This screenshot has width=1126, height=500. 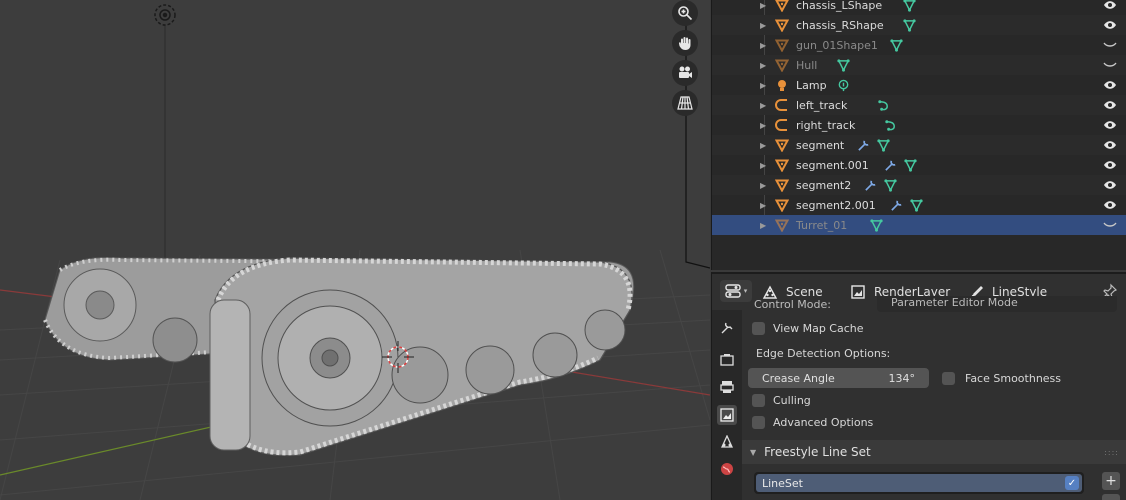 What do you see at coordinates (727, 469) in the screenshot?
I see `world-properties-icon` at bounding box center [727, 469].